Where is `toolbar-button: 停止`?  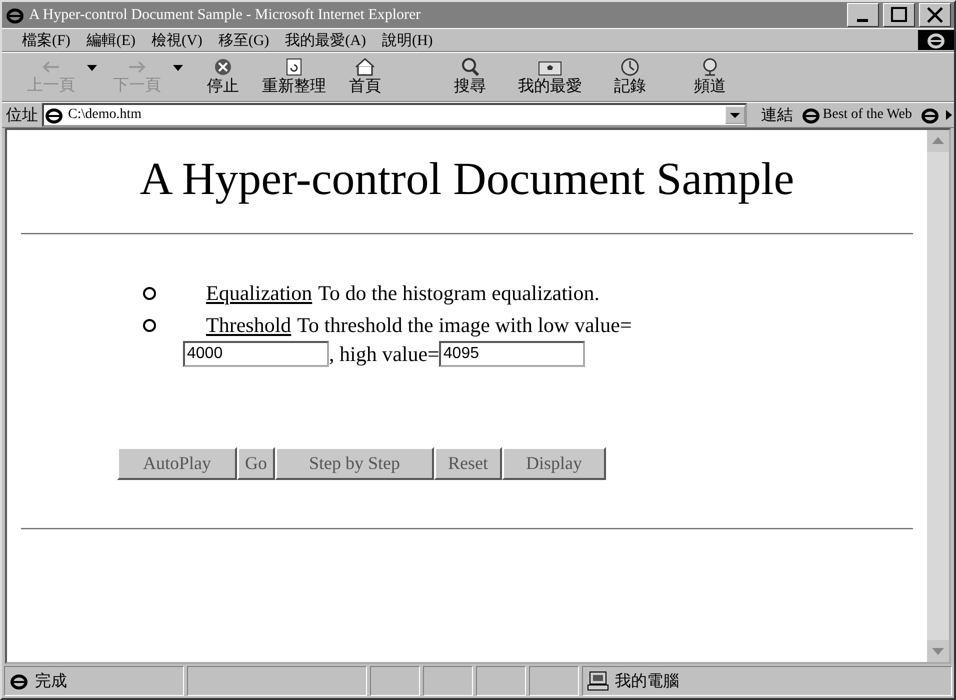 toolbar-button: 停止 is located at coordinates (223, 77).